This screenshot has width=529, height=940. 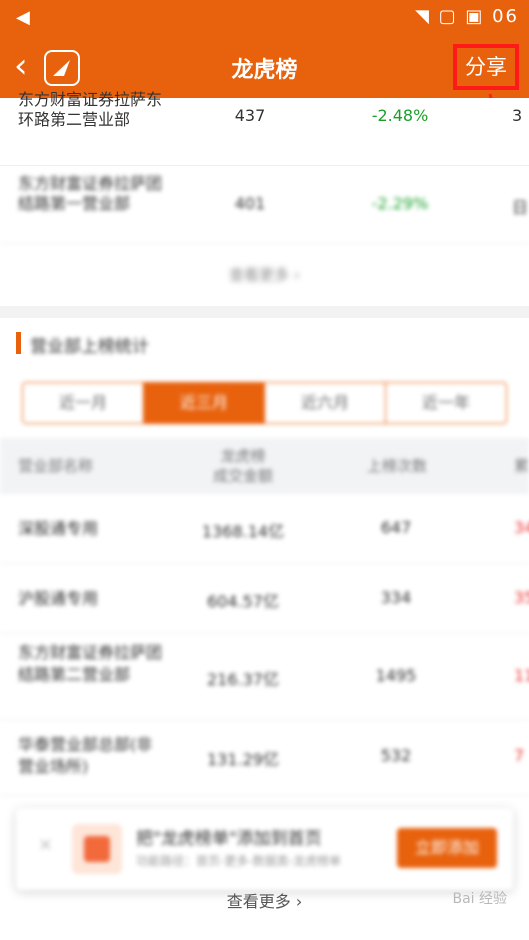 I want to click on branch-count: 647, so click(x=396, y=527).